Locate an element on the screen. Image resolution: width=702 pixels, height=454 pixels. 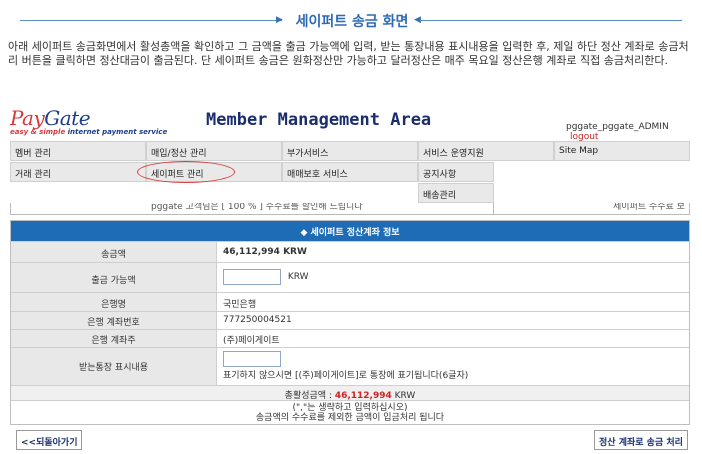
logo-tagline-b: internet payment service is located at coordinates (116, 132).